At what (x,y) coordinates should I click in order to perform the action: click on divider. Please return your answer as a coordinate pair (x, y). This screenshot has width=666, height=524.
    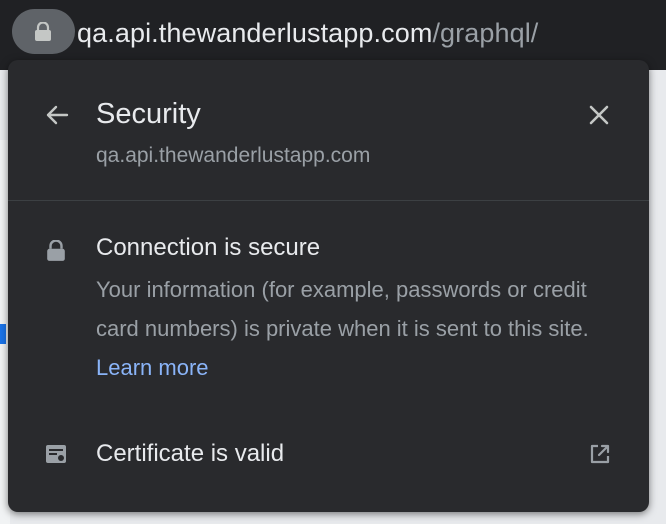
    Looking at the image, I should click on (328, 200).